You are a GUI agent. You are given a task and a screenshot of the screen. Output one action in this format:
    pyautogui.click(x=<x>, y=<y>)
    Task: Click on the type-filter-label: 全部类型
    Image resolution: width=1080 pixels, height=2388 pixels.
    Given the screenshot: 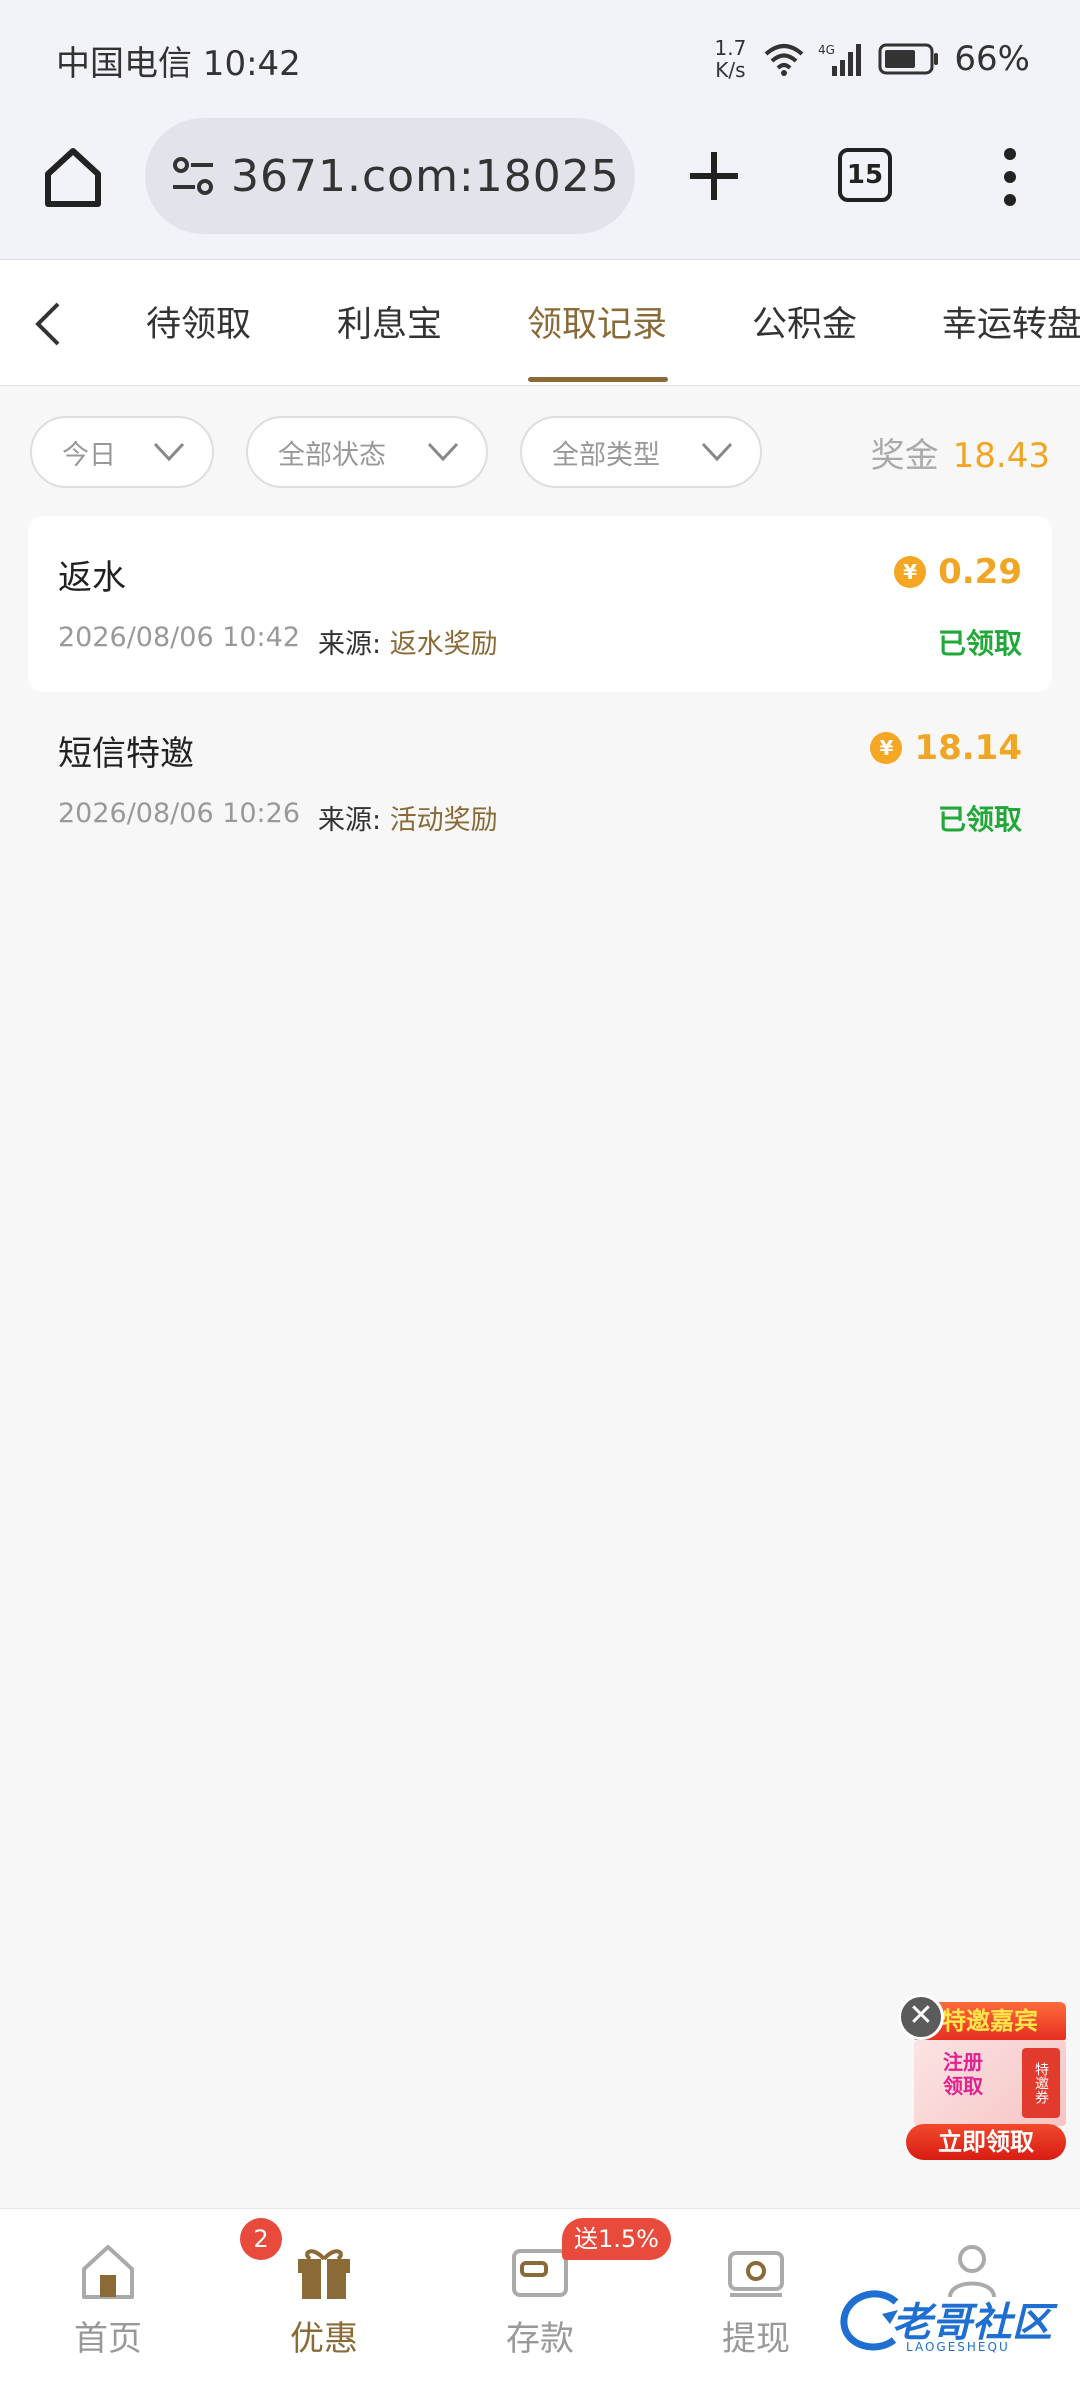 What is the action you would take?
    pyautogui.click(x=606, y=455)
    